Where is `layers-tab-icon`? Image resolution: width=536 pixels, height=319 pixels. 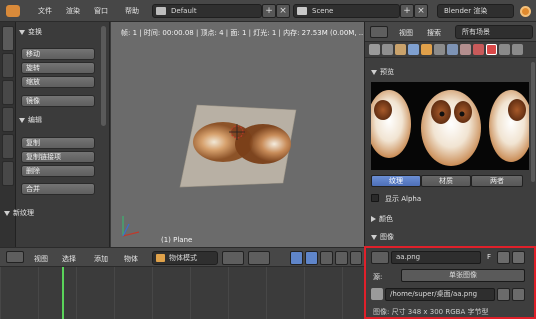 layers-tab-icon is located at coordinates (387, 49).